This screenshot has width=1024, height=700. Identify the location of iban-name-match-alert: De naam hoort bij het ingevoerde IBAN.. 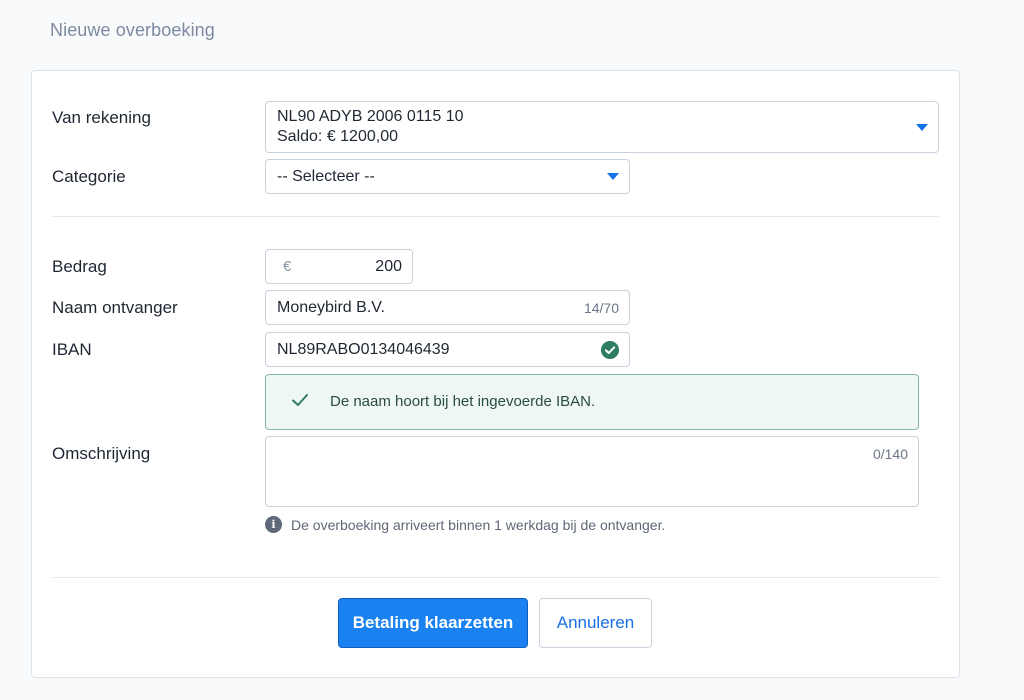
(592, 402).